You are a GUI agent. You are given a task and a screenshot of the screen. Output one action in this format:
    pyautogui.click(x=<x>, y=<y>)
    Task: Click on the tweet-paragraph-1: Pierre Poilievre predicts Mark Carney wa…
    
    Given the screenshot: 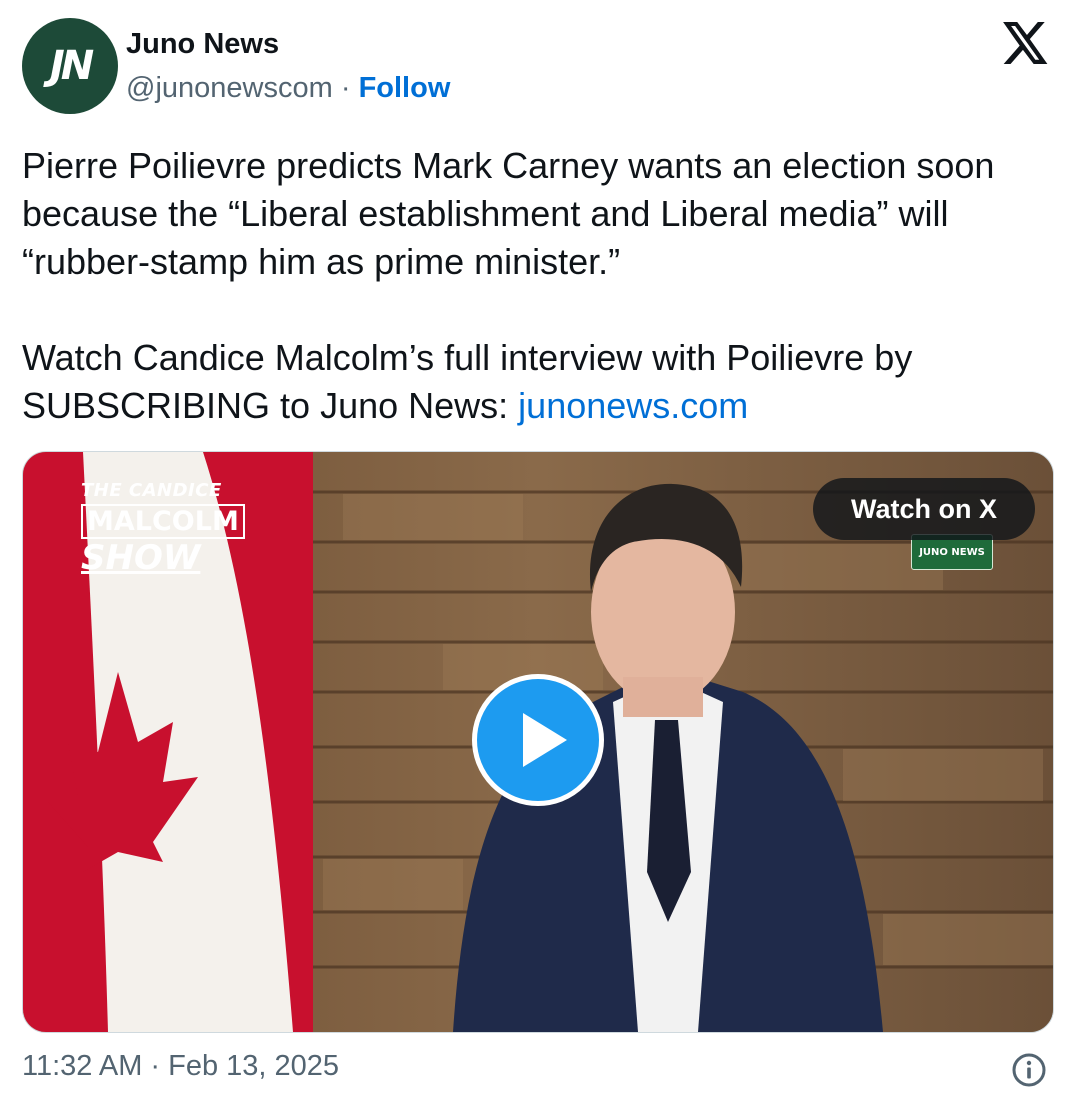 What is the action you would take?
    pyautogui.click(x=508, y=213)
    